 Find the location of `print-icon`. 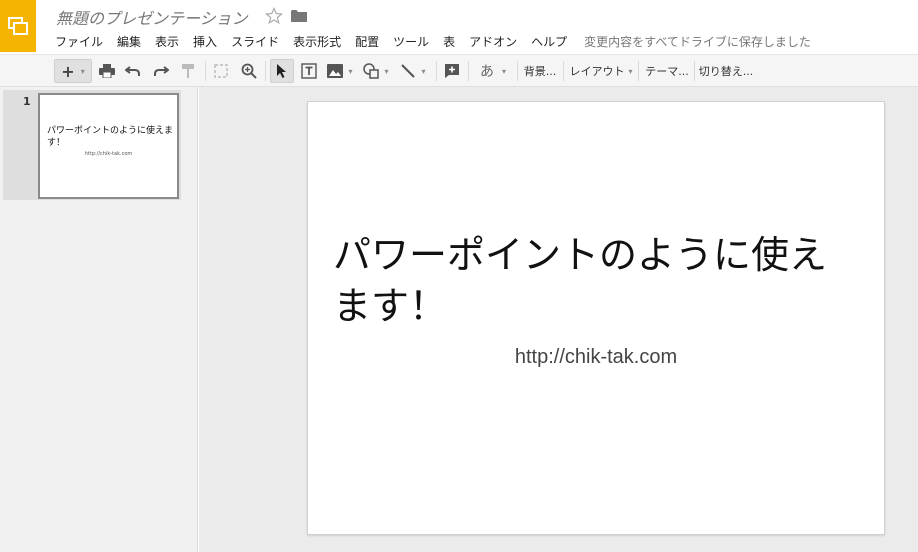

print-icon is located at coordinates (107, 71).